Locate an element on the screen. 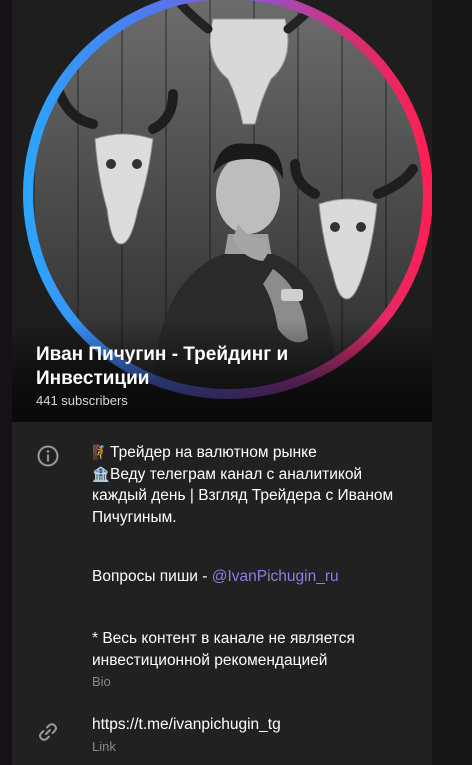 Image resolution: width=472 pixels, height=765 pixels. background-right-strip is located at coordinates (452, 382).